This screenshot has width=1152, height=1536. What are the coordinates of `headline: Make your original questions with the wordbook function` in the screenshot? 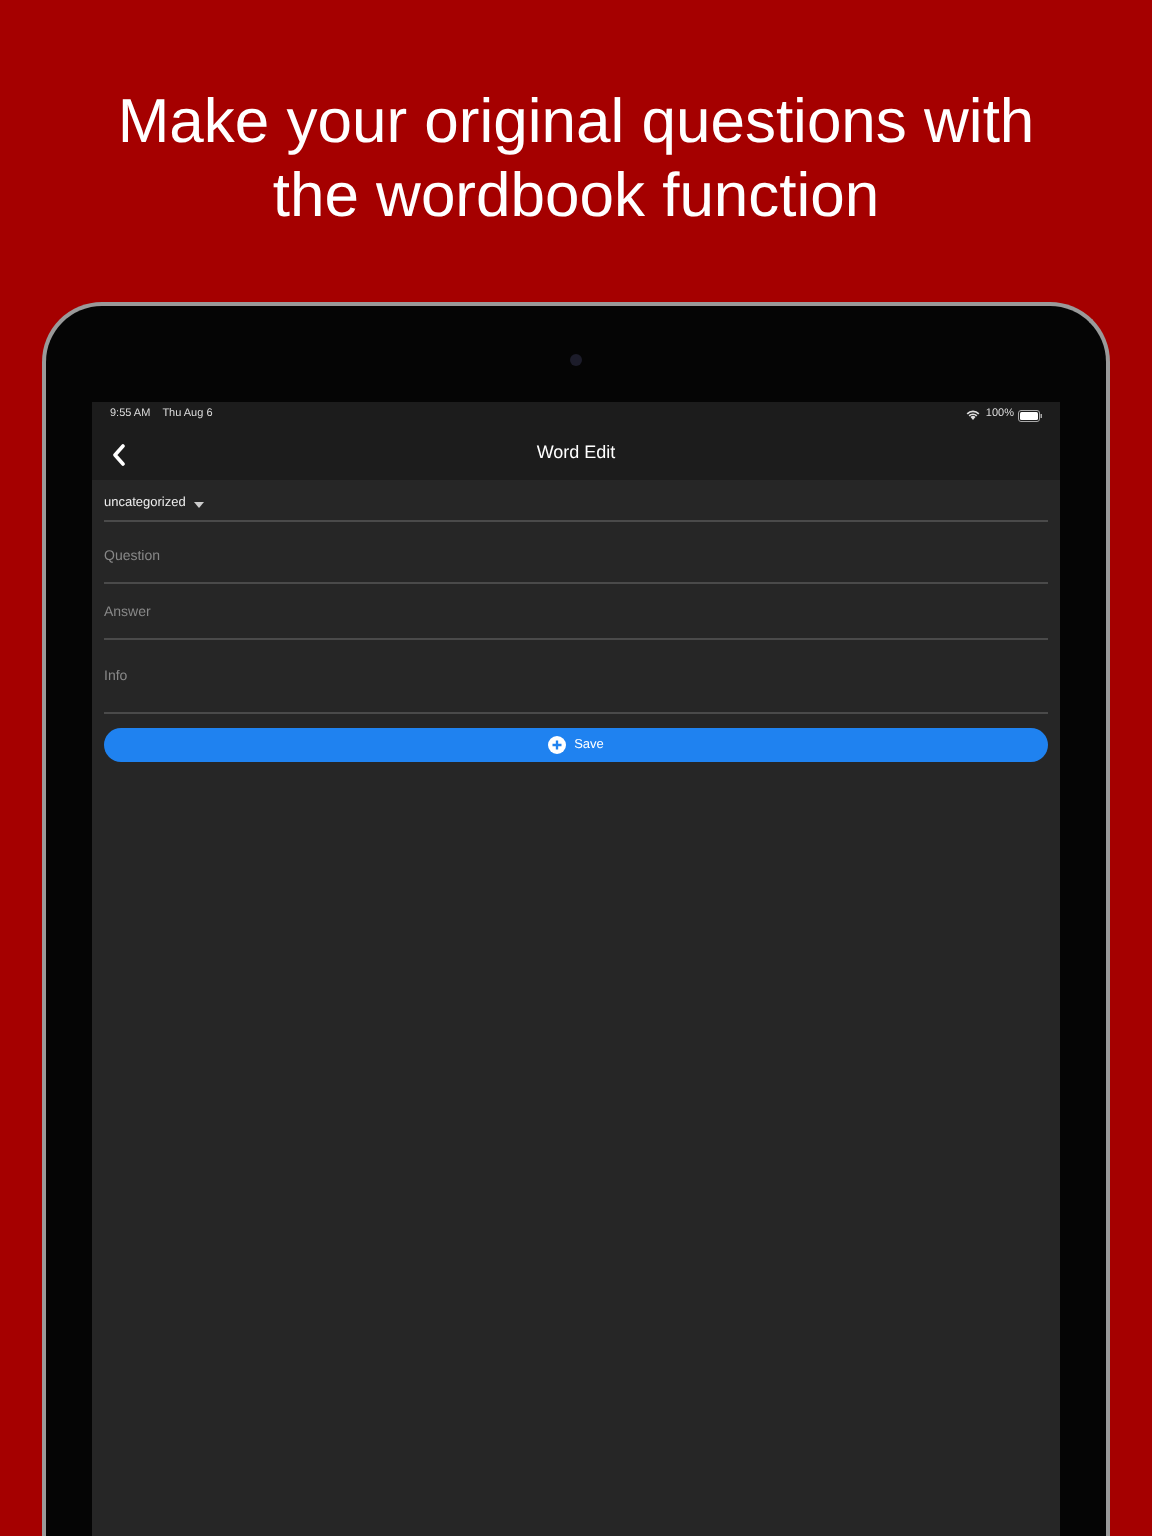 It's located at (576, 158).